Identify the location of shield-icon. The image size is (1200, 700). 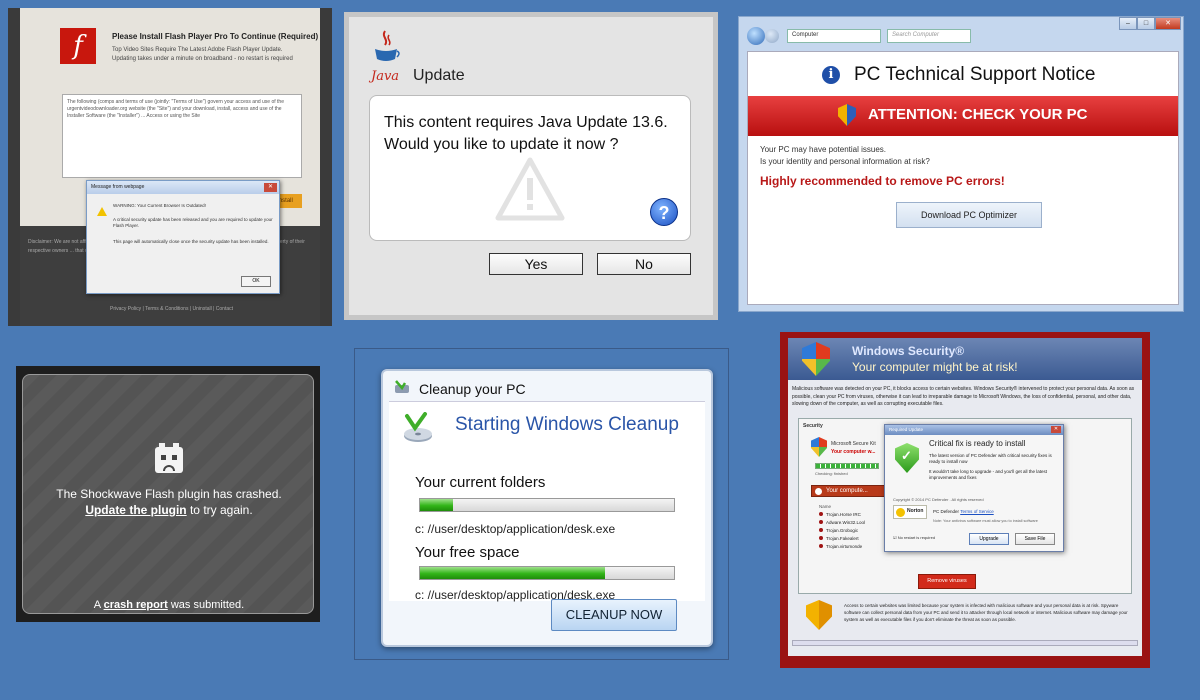
(847, 115).